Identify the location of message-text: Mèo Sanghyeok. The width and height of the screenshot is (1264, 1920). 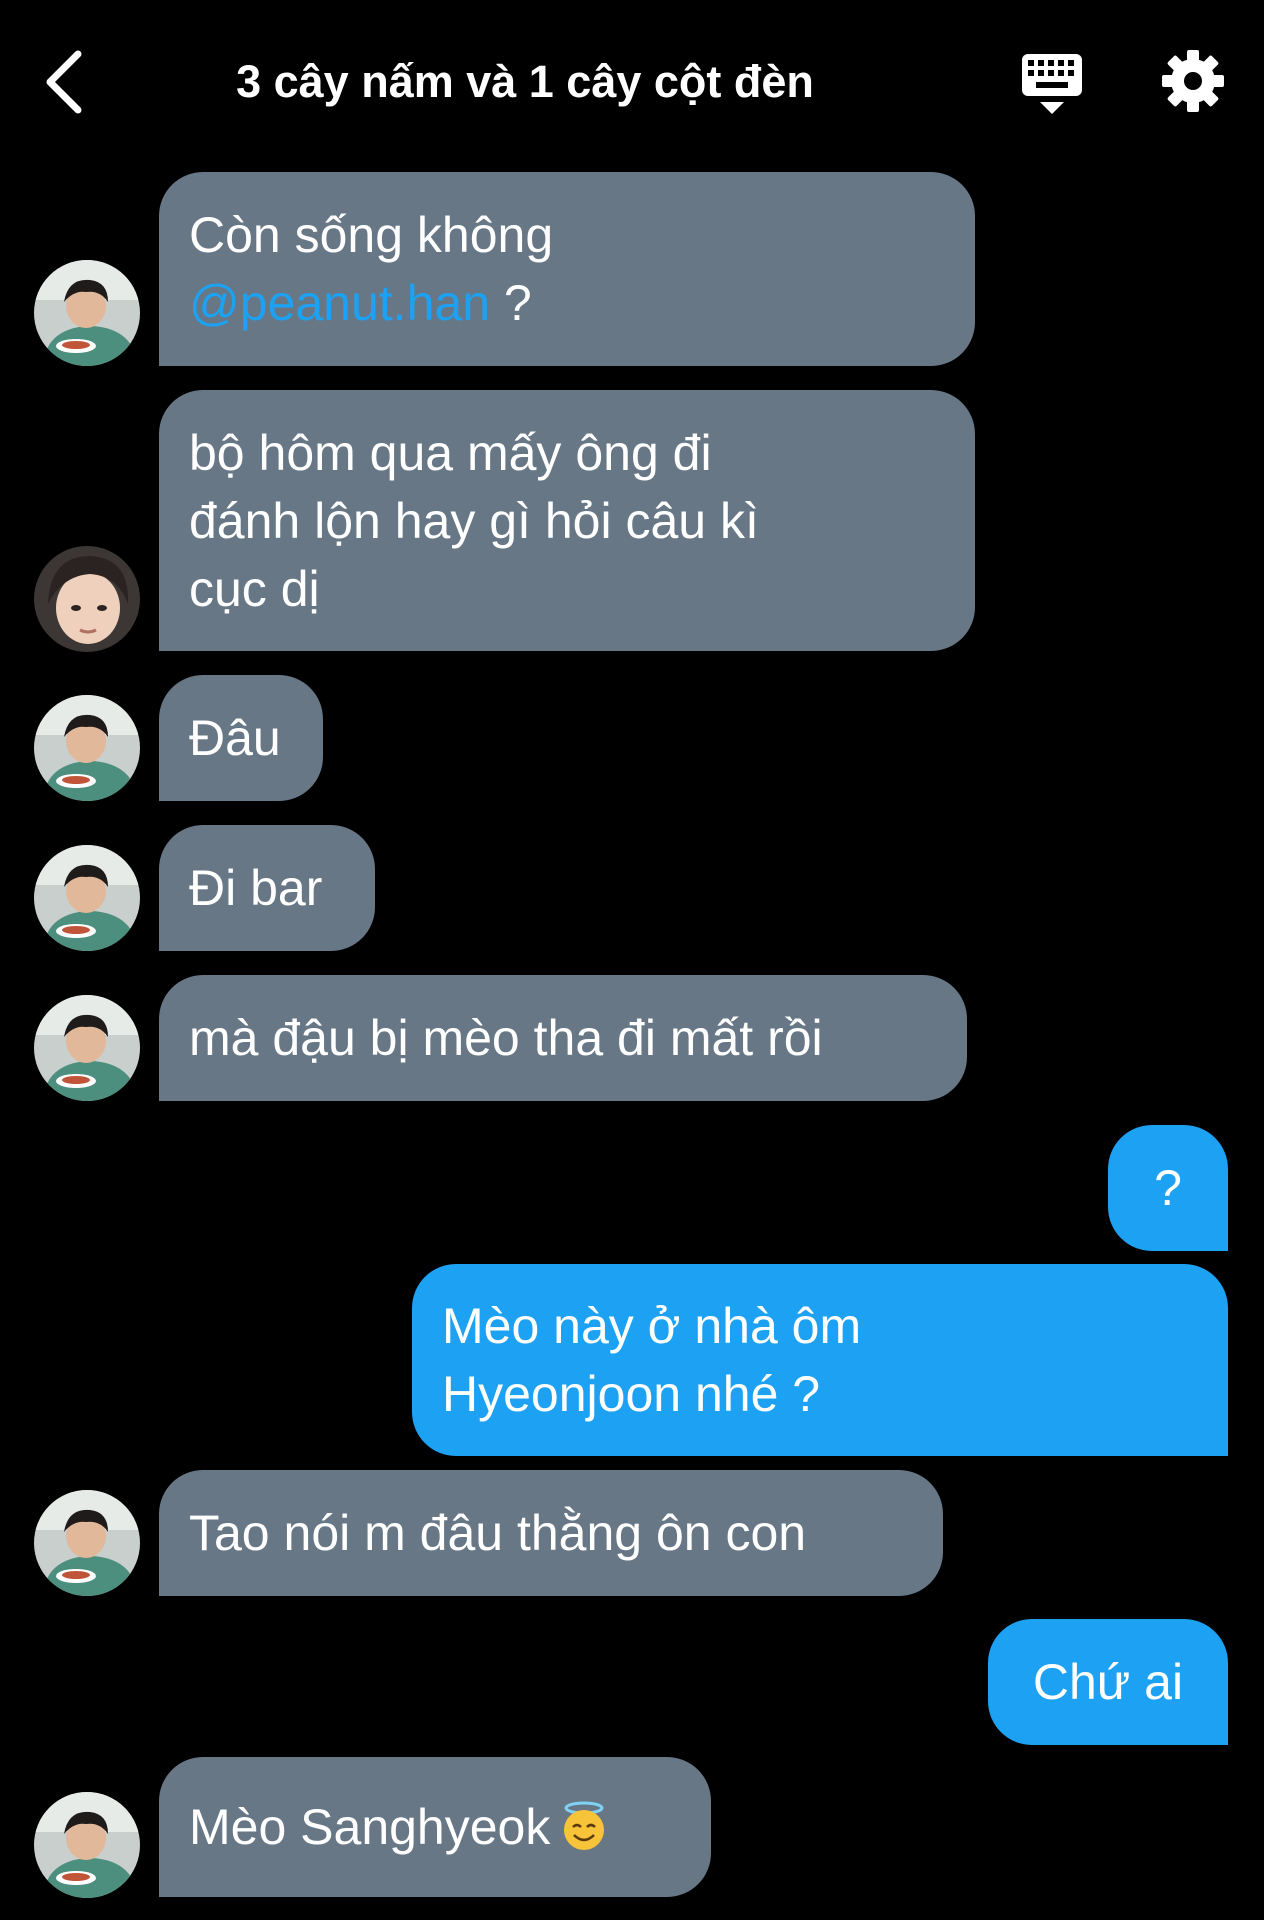
(370, 1827).